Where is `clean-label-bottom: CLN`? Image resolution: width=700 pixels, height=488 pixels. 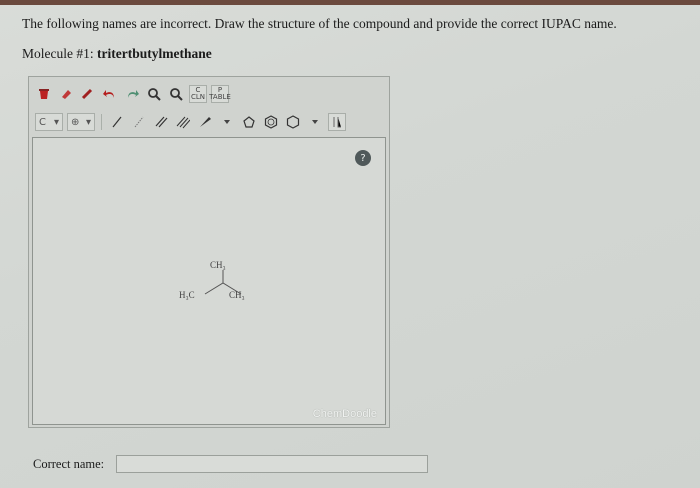 clean-label-bottom: CLN is located at coordinates (198, 97).